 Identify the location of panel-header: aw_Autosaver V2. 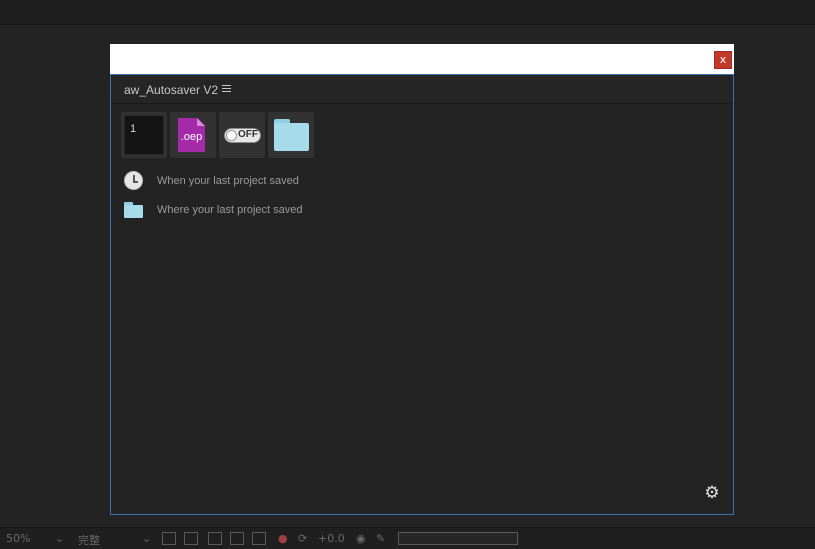
(422, 89).